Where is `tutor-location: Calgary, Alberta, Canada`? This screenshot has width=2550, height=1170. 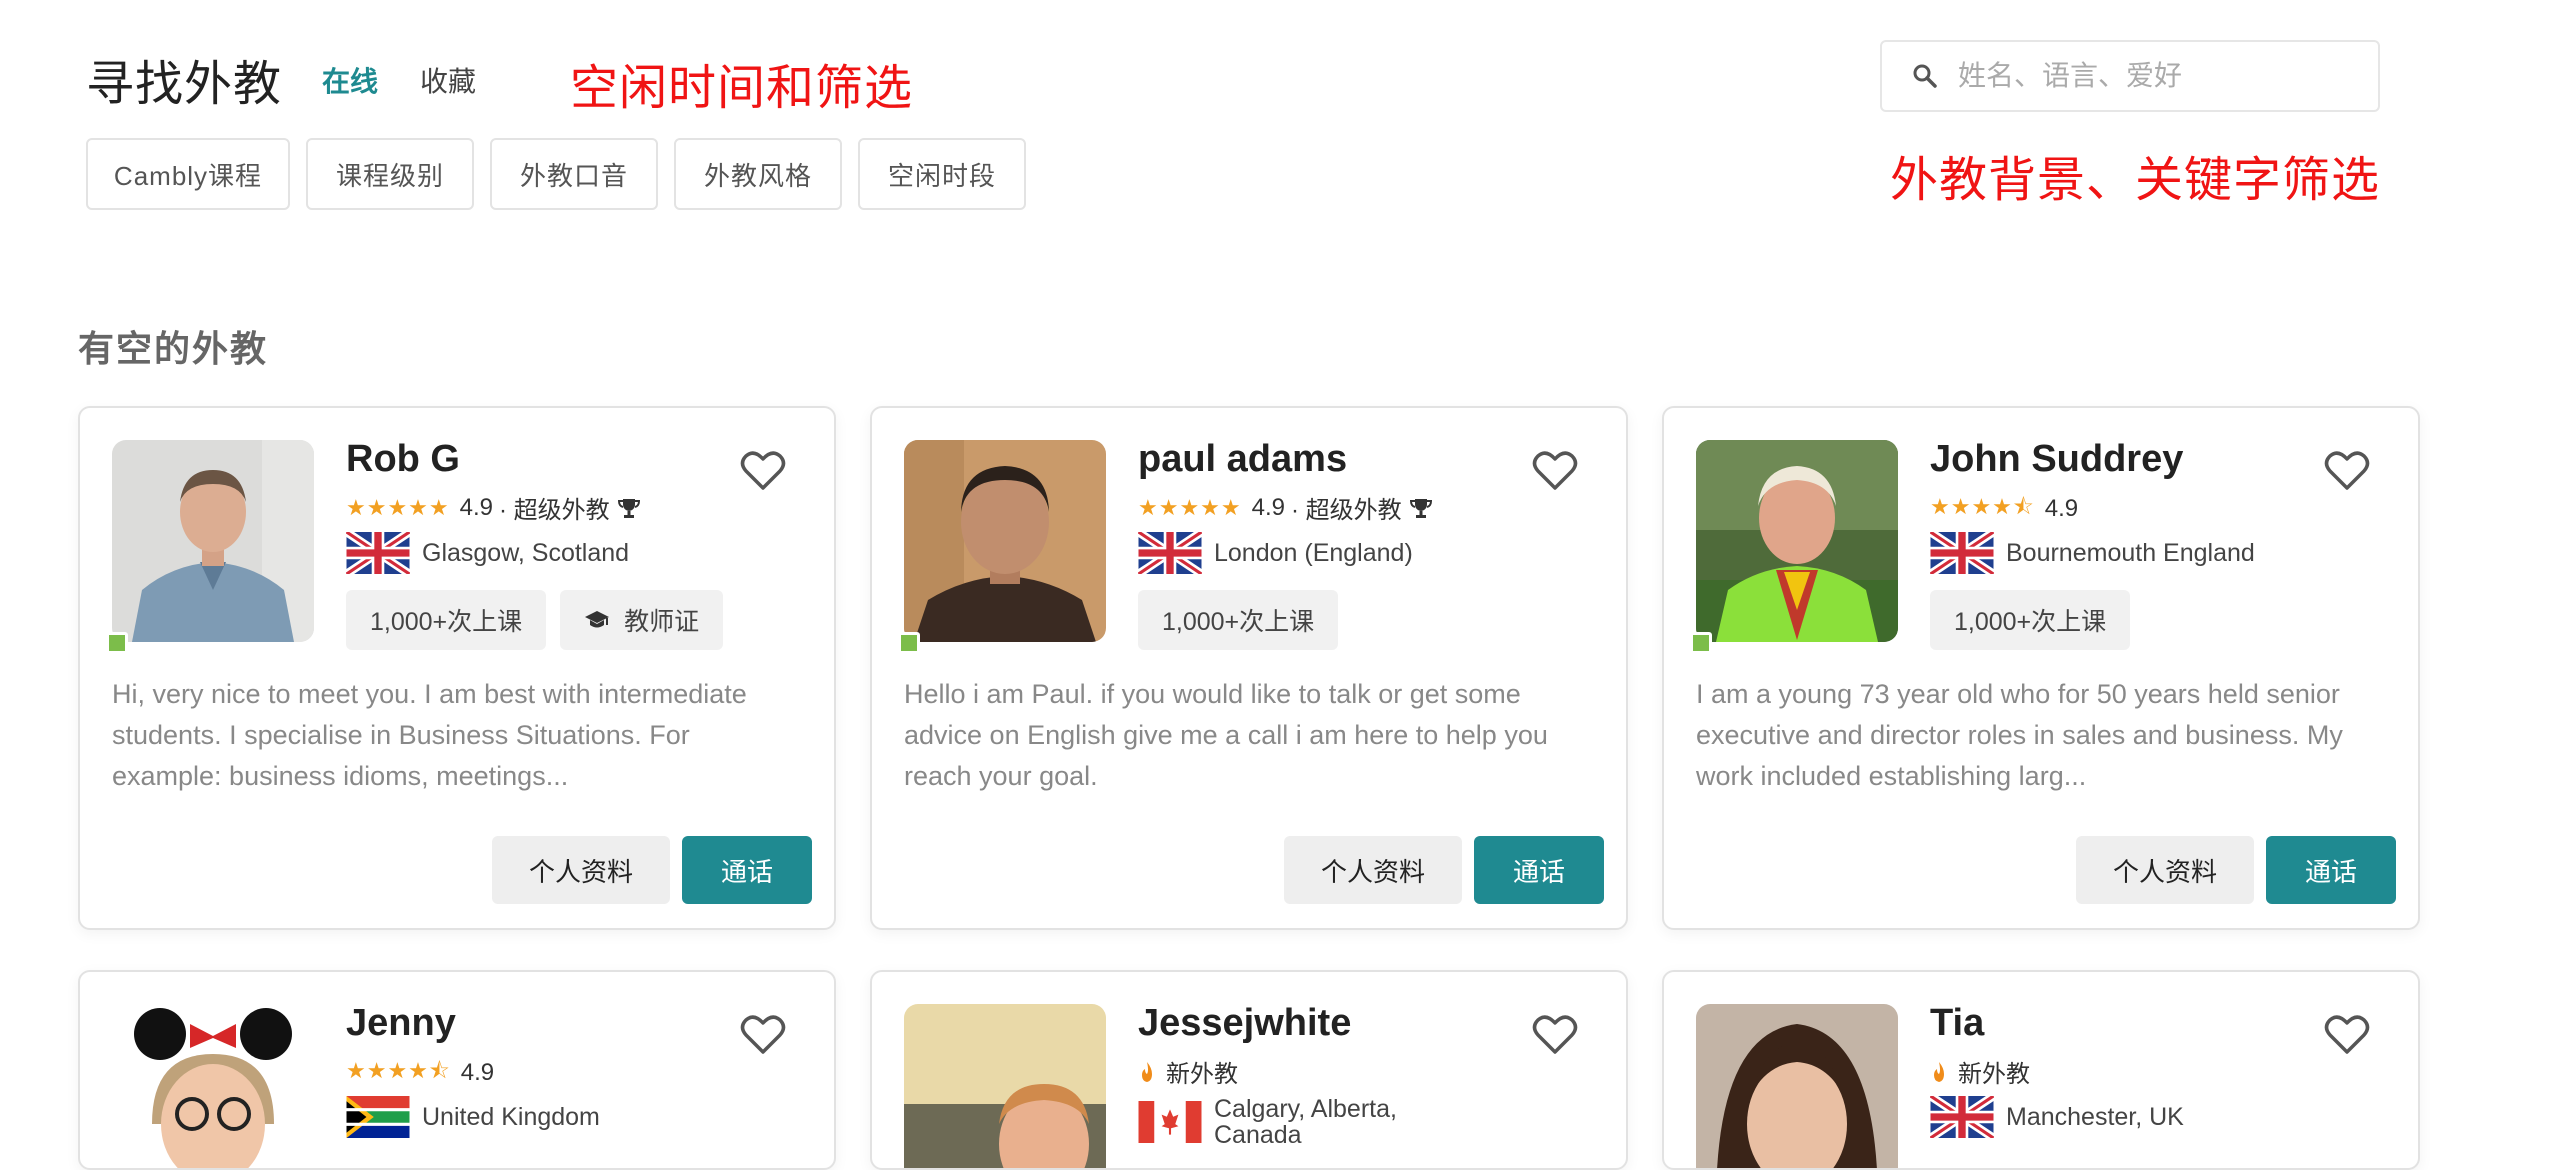
tutor-location: Calgary, Alberta, Canada is located at coordinates (1267, 1122).